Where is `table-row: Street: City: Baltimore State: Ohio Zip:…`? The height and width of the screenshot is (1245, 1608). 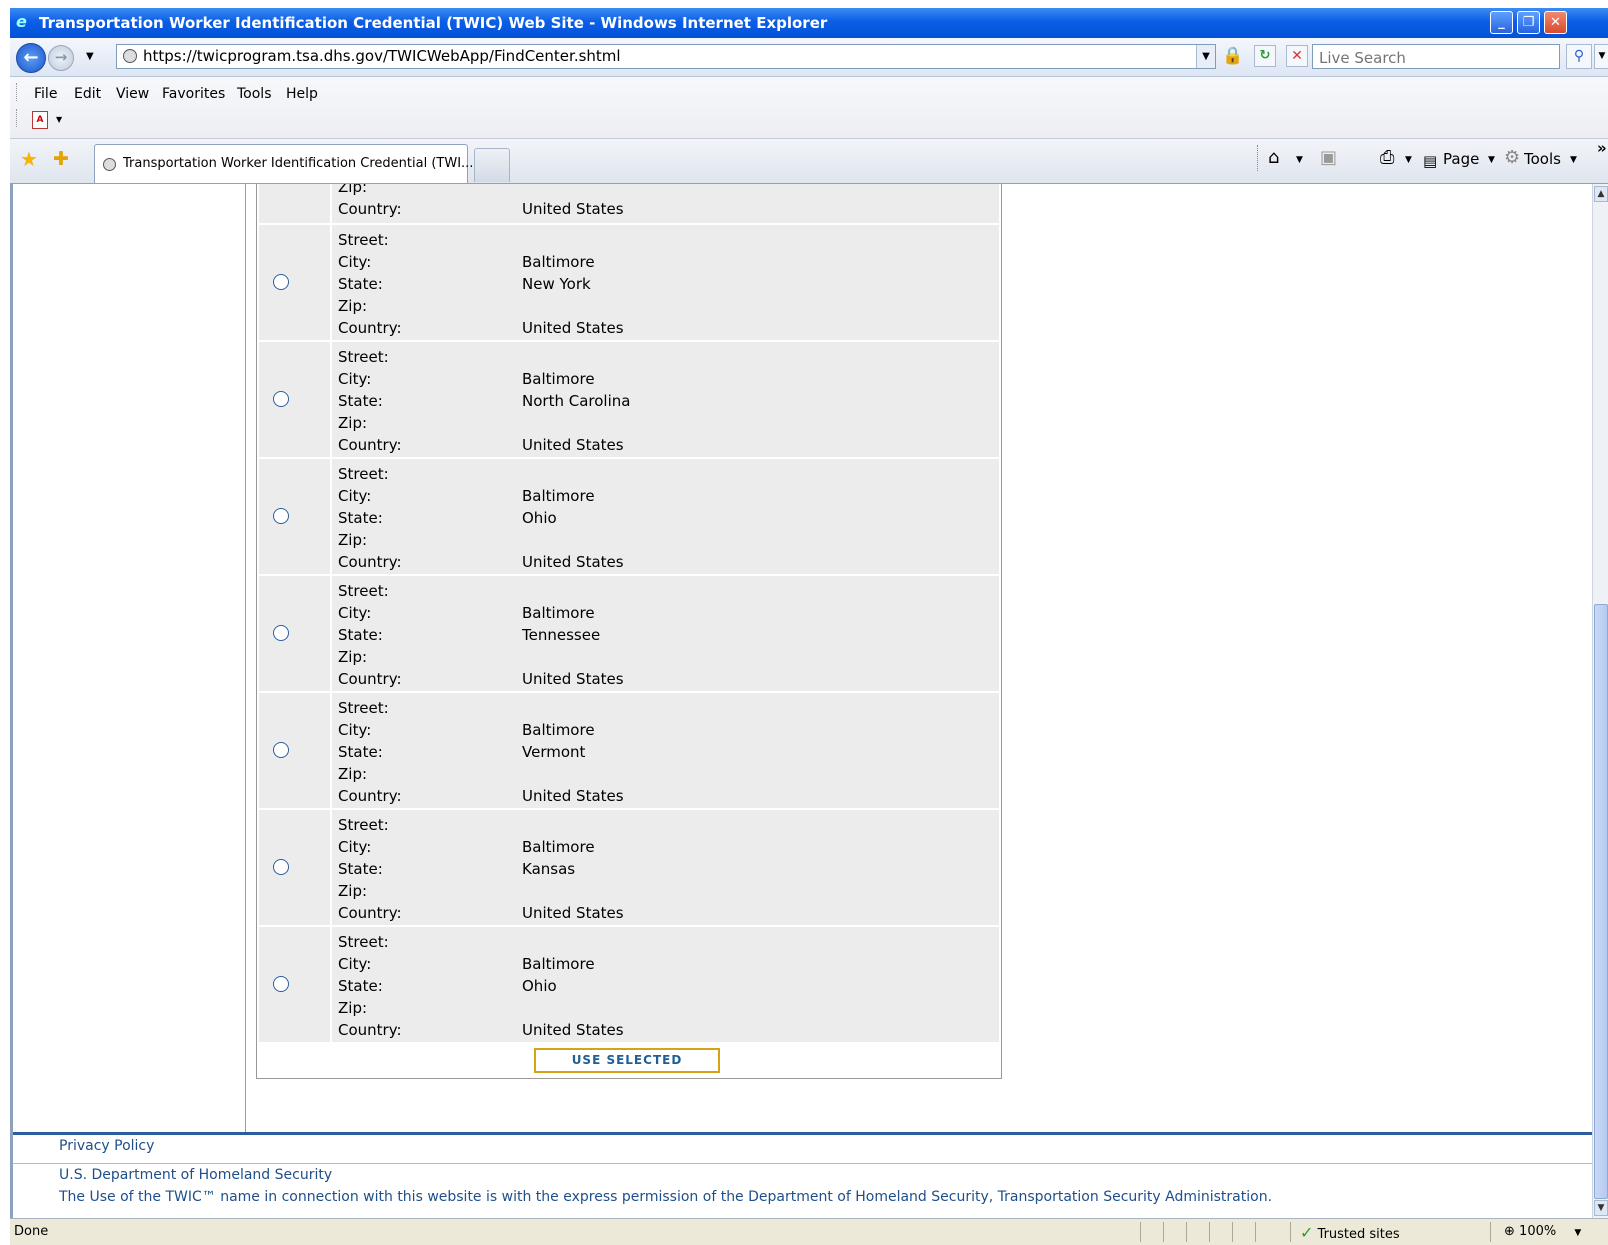
table-row: Street: City: Baltimore State: Ohio Zip:… is located at coordinates (629, 984).